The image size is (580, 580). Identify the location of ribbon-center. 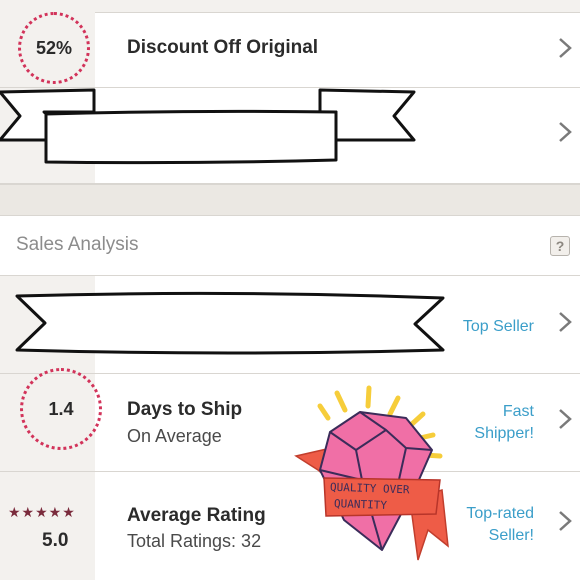
(191, 137).